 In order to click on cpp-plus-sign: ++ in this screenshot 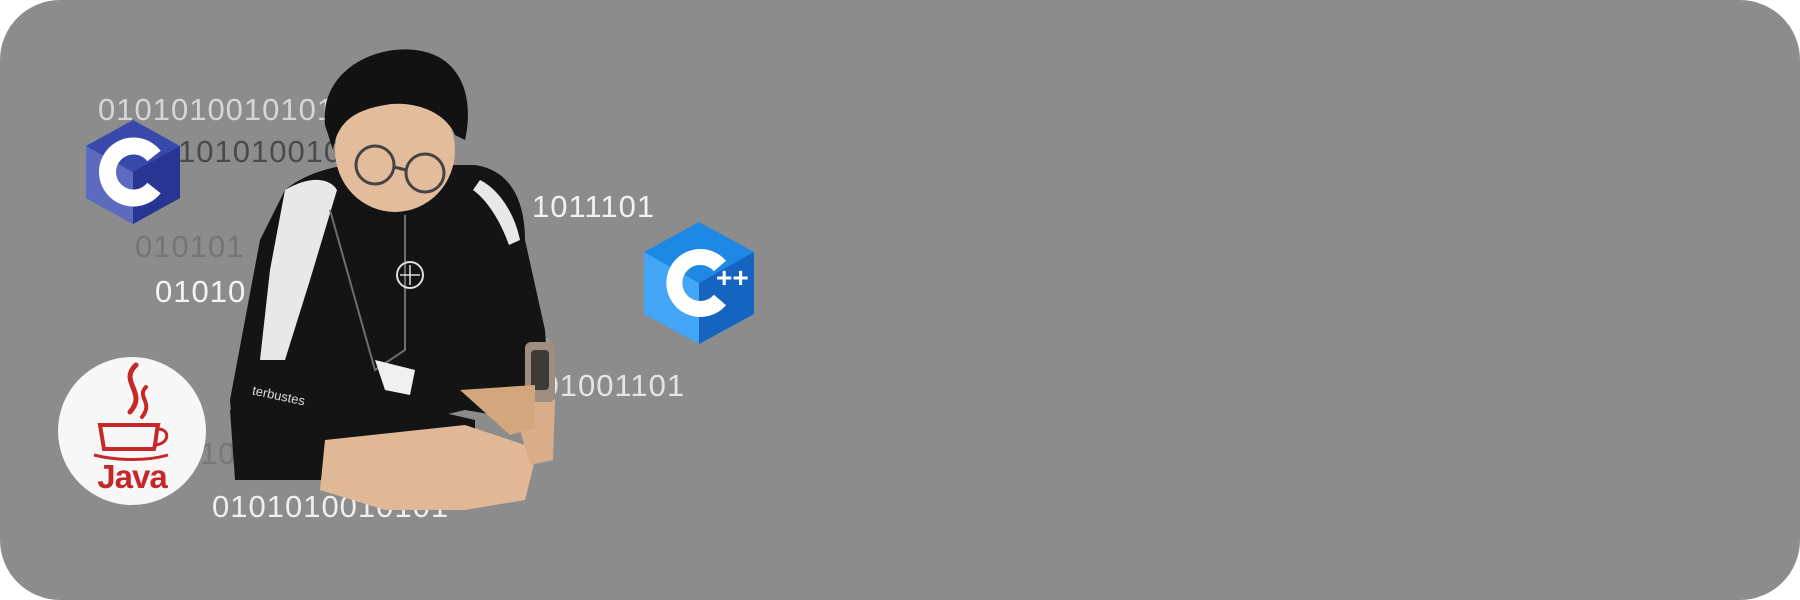, I will do `click(732, 277)`.